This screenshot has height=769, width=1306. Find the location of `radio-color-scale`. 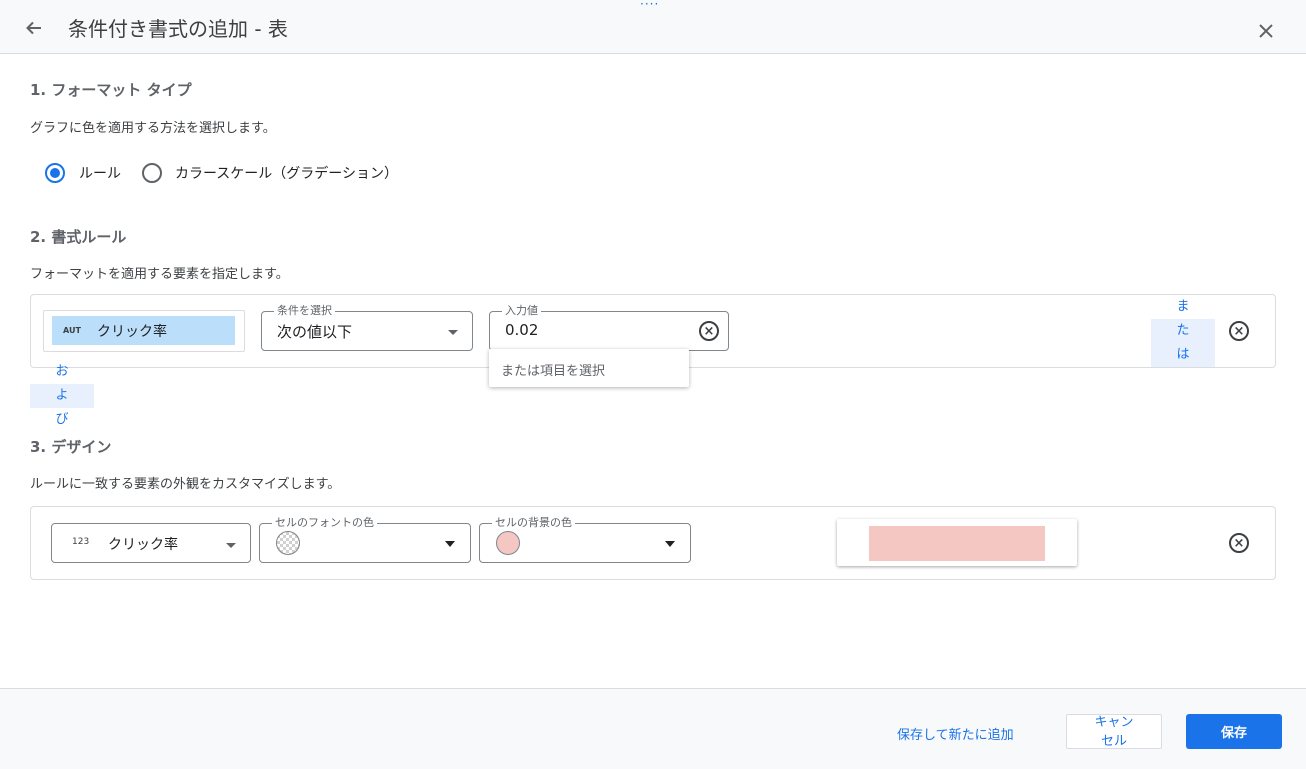

radio-color-scale is located at coordinates (152, 173).